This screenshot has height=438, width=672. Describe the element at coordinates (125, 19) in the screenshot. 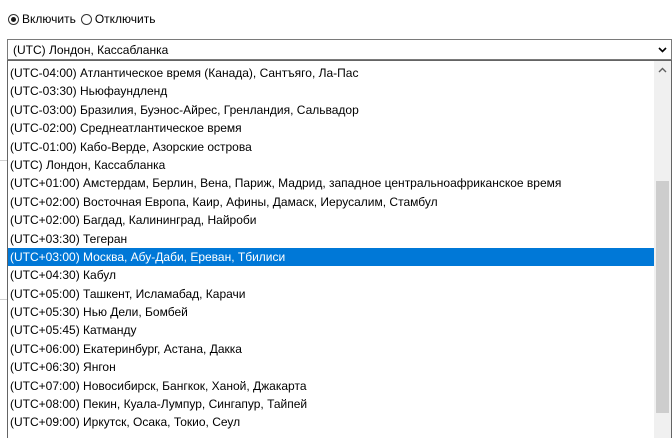

I see `radio-disable-label: Отключить` at that location.